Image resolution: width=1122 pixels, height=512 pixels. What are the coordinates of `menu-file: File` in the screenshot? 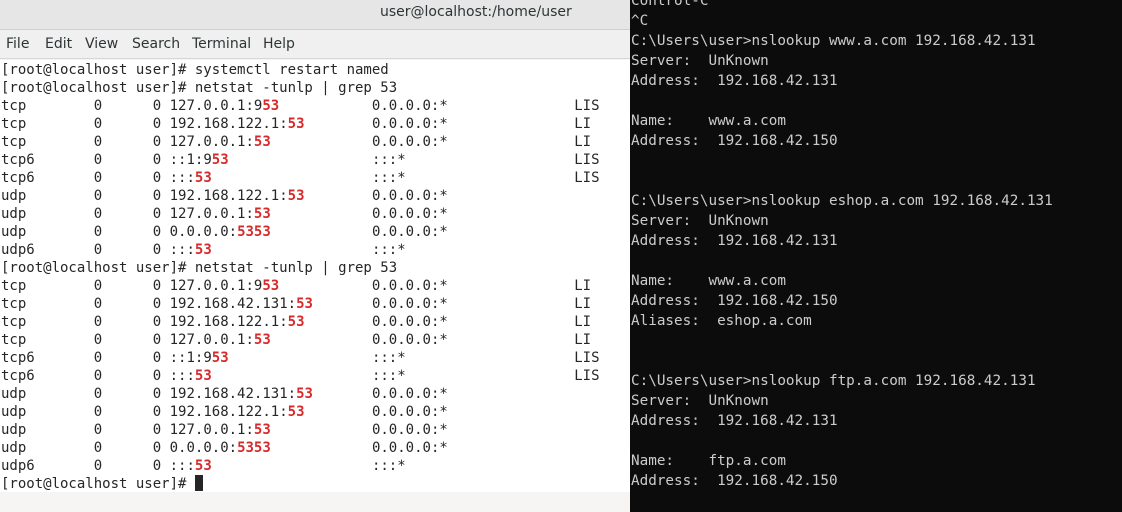 It's located at (17, 44).